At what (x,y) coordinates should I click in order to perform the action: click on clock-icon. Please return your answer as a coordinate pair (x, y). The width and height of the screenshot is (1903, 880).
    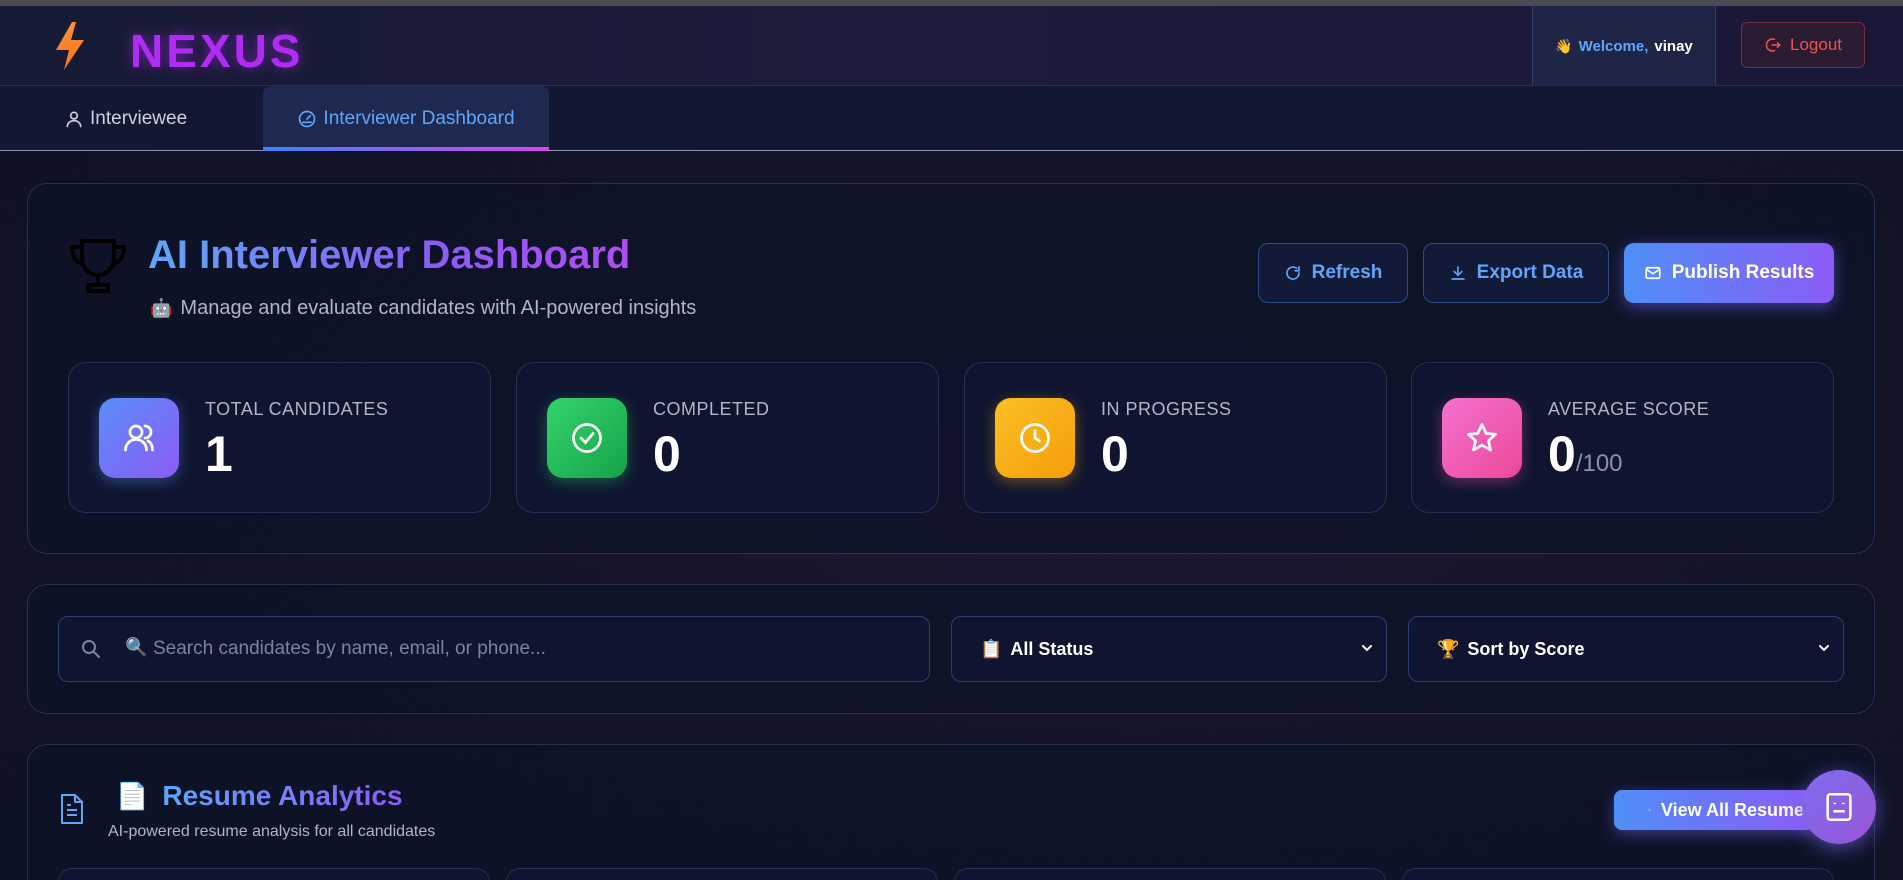
    Looking at the image, I should click on (1035, 438).